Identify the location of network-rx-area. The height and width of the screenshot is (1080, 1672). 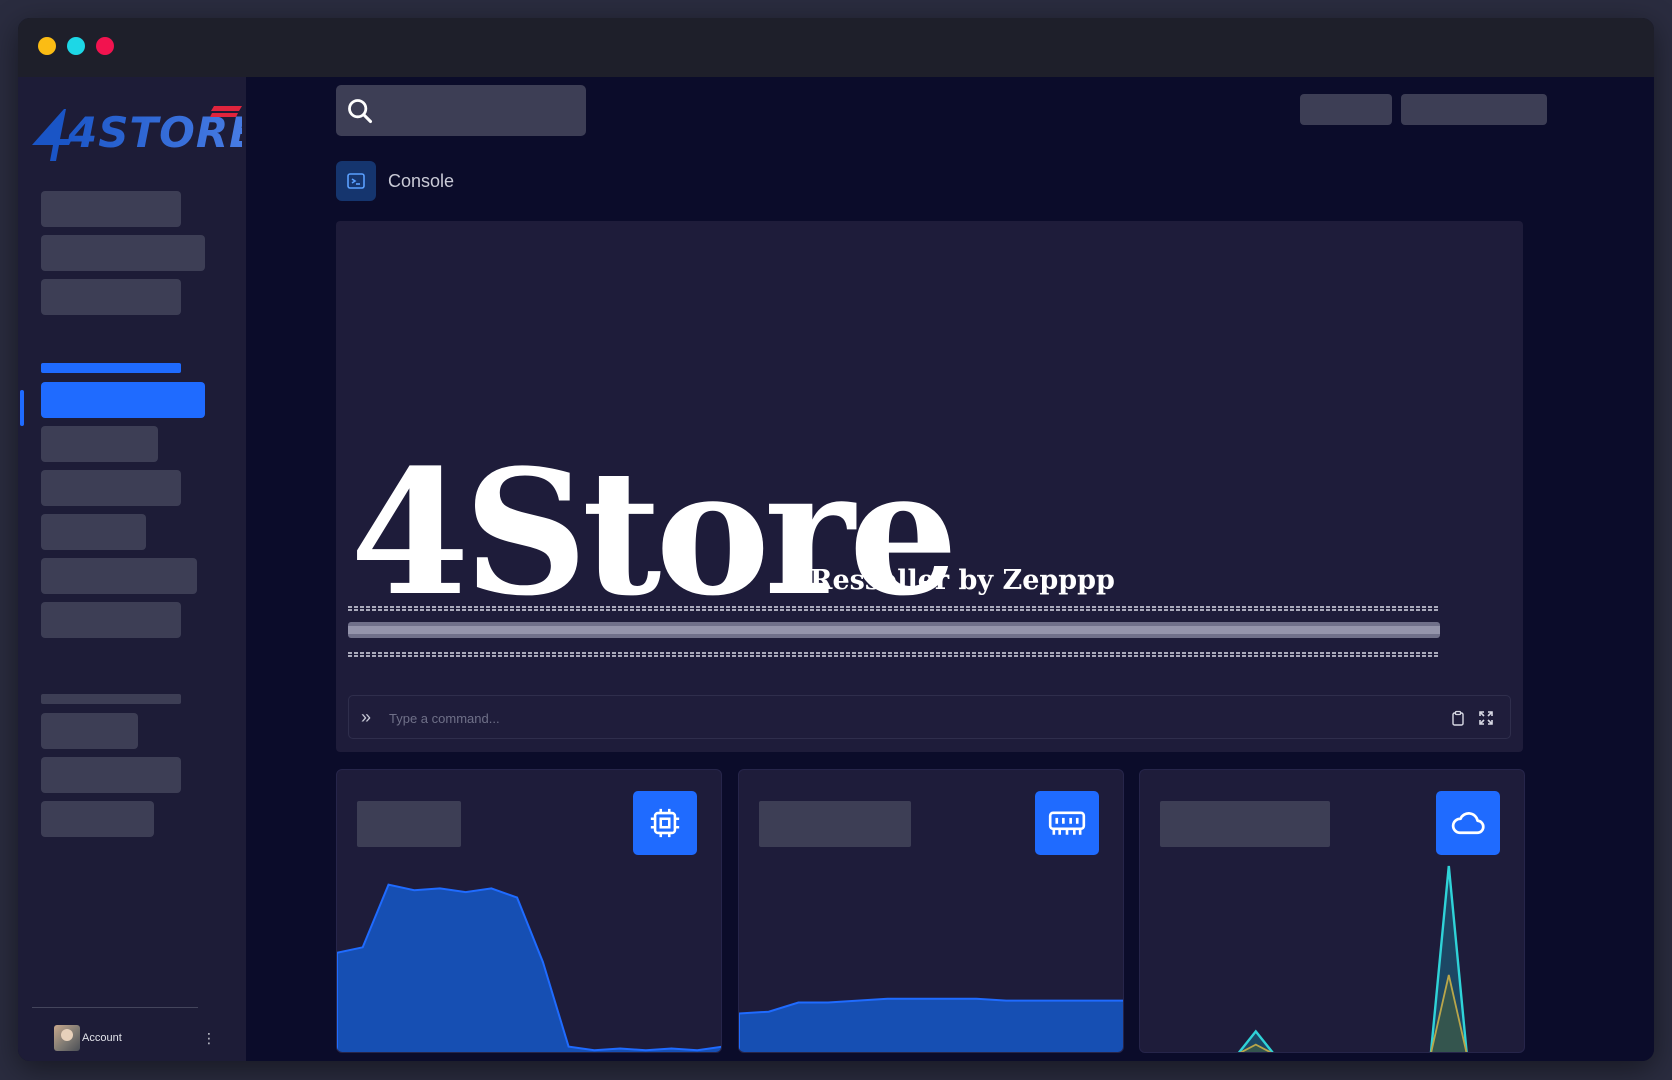
(1352, 958).